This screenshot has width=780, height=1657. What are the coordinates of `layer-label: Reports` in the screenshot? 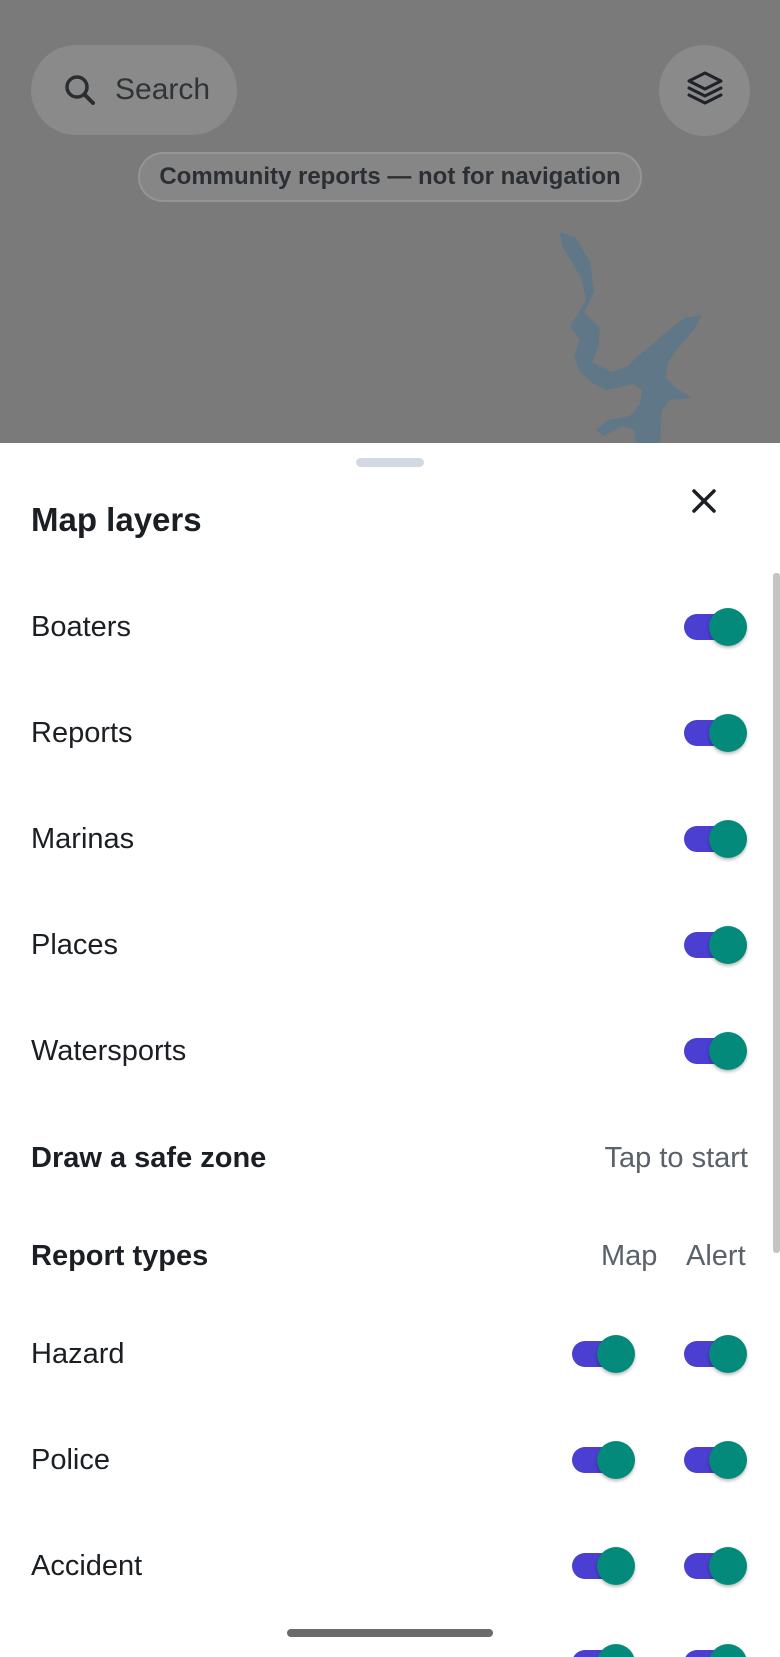 It's located at (82, 733).